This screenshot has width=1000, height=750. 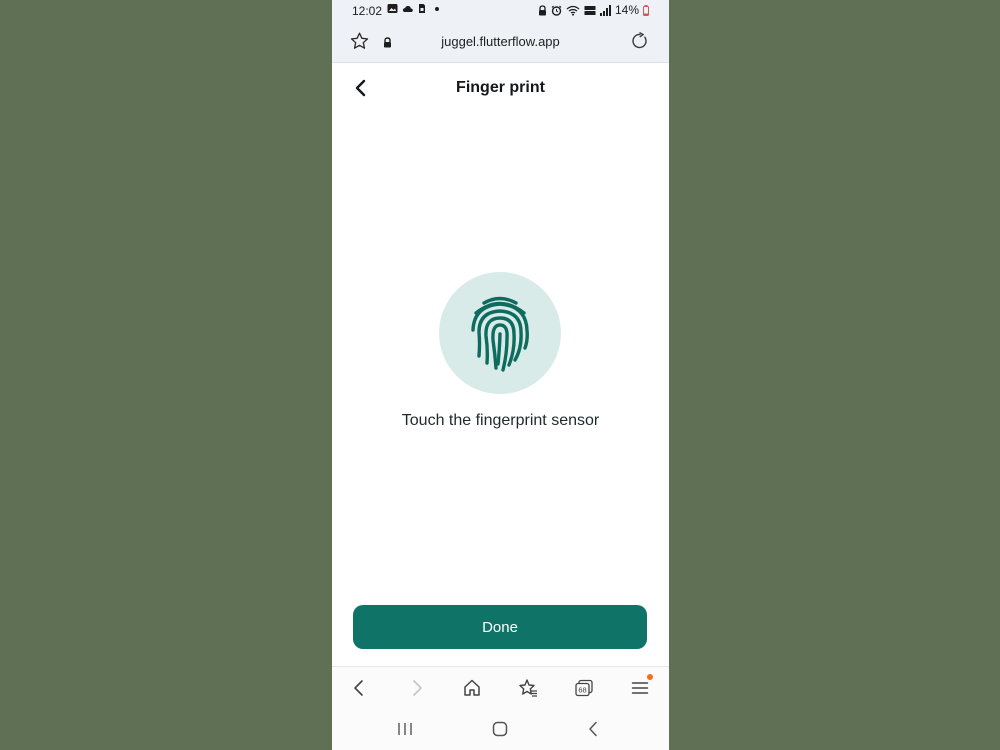 I want to click on lock-icon, so click(x=542, y=9).